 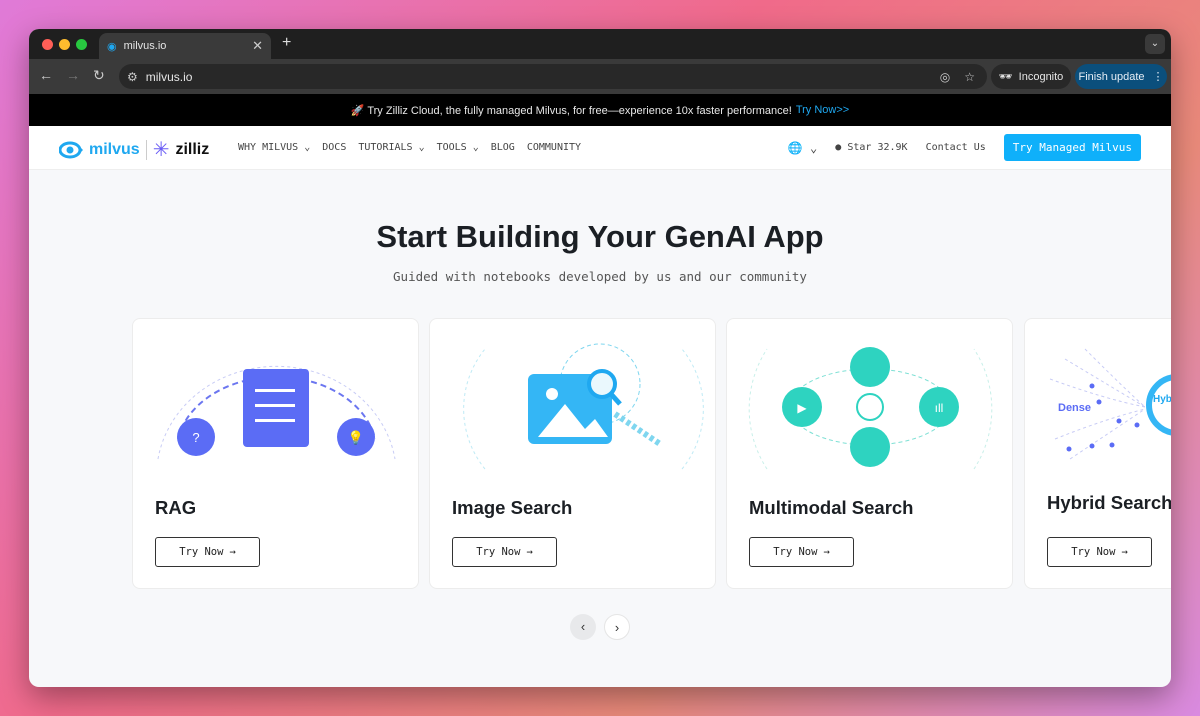 I want to click on card-title: Multimodal Search, so click(x=831, y=507).